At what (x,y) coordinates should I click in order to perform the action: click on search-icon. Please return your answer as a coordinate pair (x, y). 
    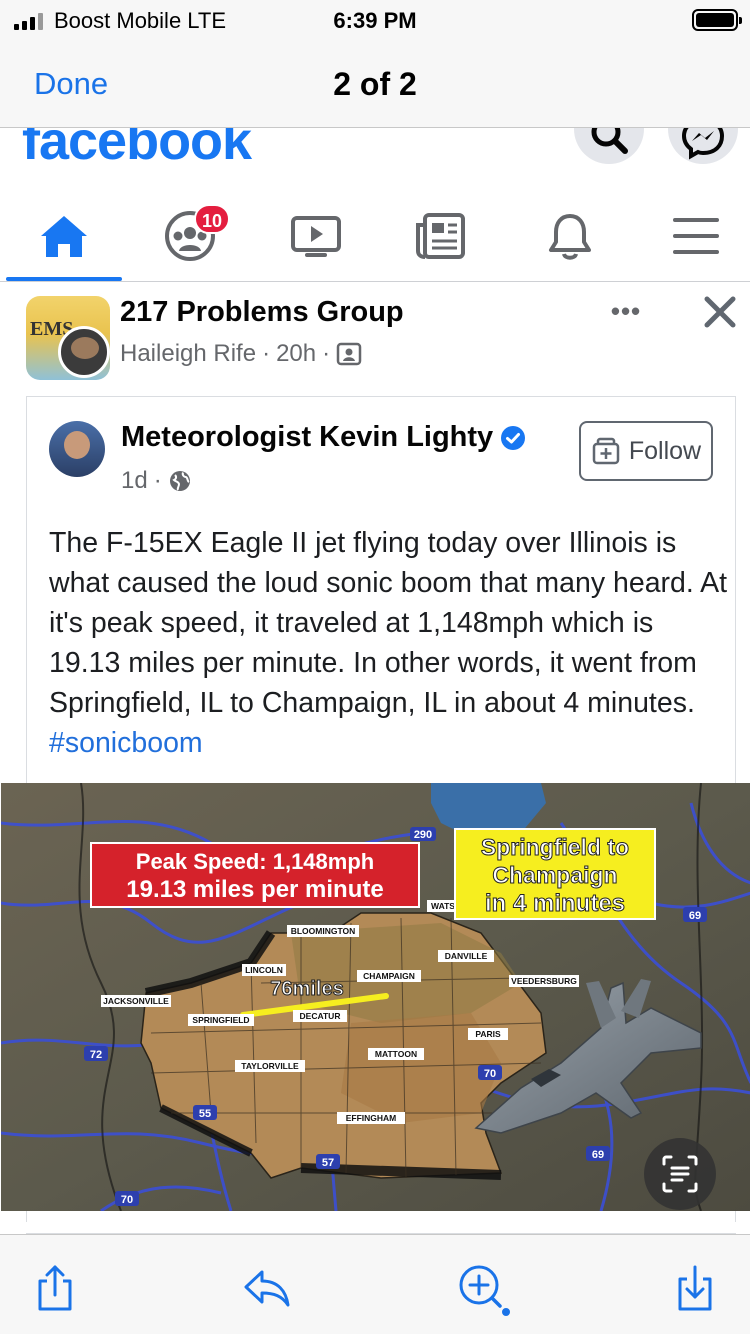
    Looking at the image, I should click on (609, 141).